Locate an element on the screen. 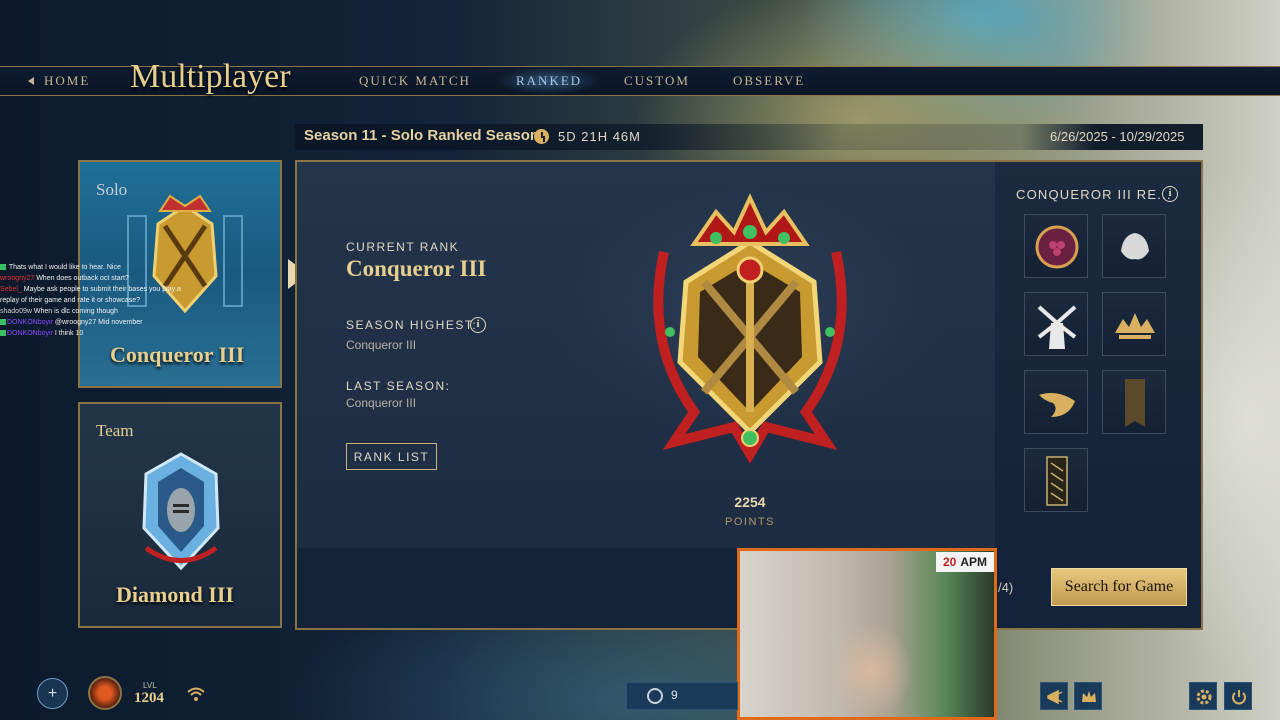  season-highest-value: Conqueror III is located at coordinates (381, 345).